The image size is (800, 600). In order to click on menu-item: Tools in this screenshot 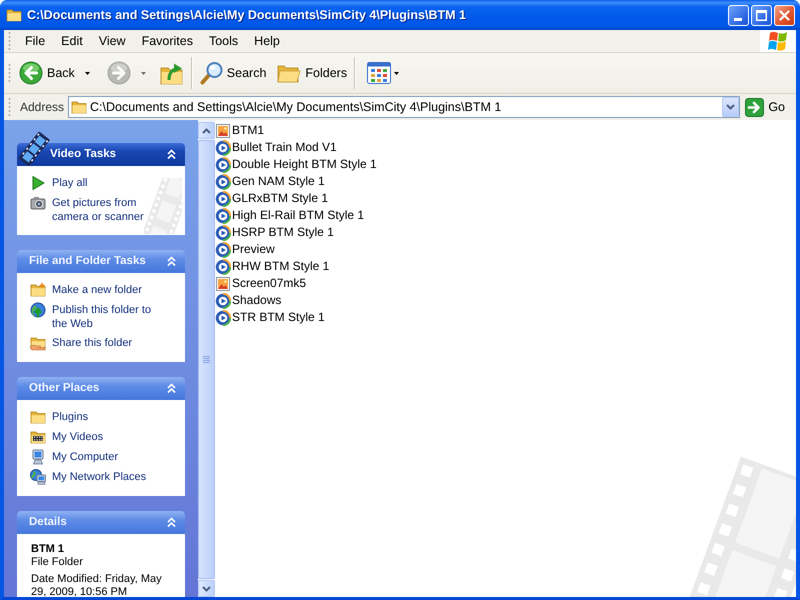, I will do `click(223, 41)`.